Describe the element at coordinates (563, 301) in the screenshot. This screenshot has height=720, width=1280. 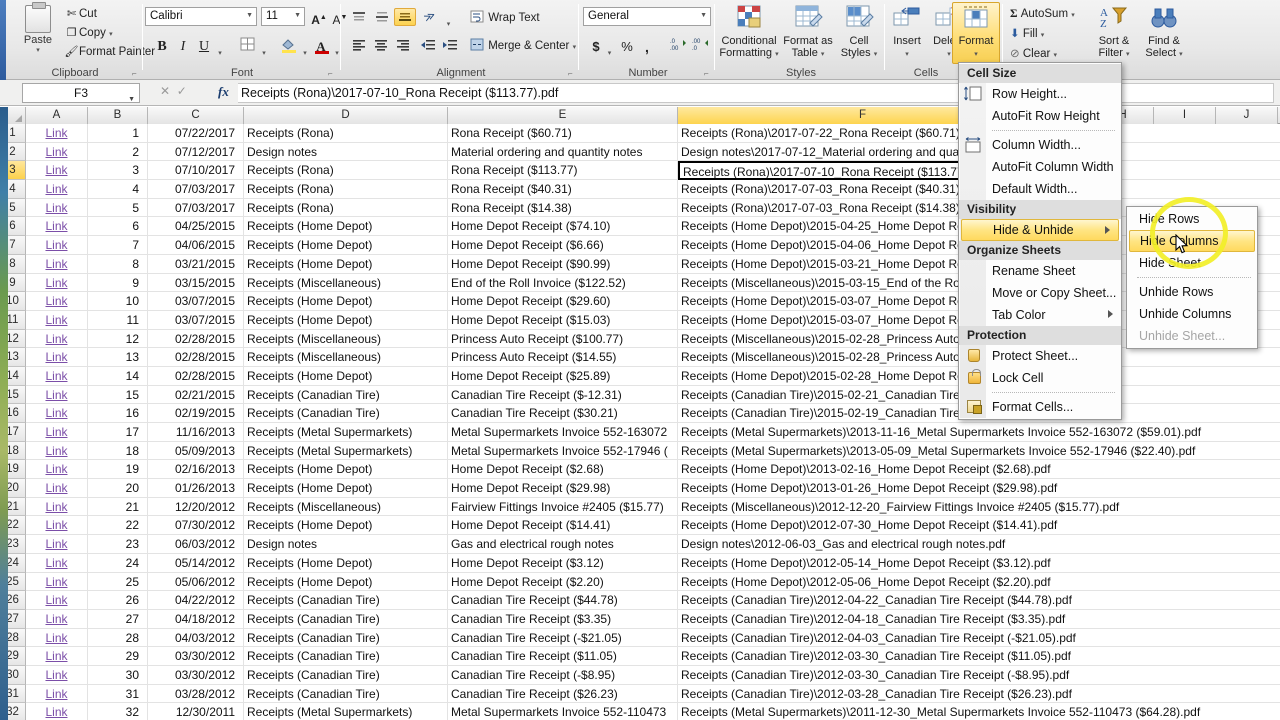
I see `cell-E10: Home Depot Receipt ($29.60)` at that location.